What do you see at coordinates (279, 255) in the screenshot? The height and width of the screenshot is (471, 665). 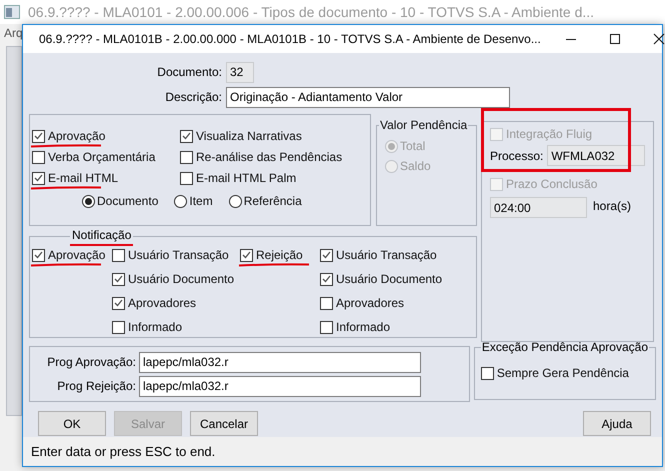 I see `checkbox-label: Rejeição` at bounding box center [279, 255].